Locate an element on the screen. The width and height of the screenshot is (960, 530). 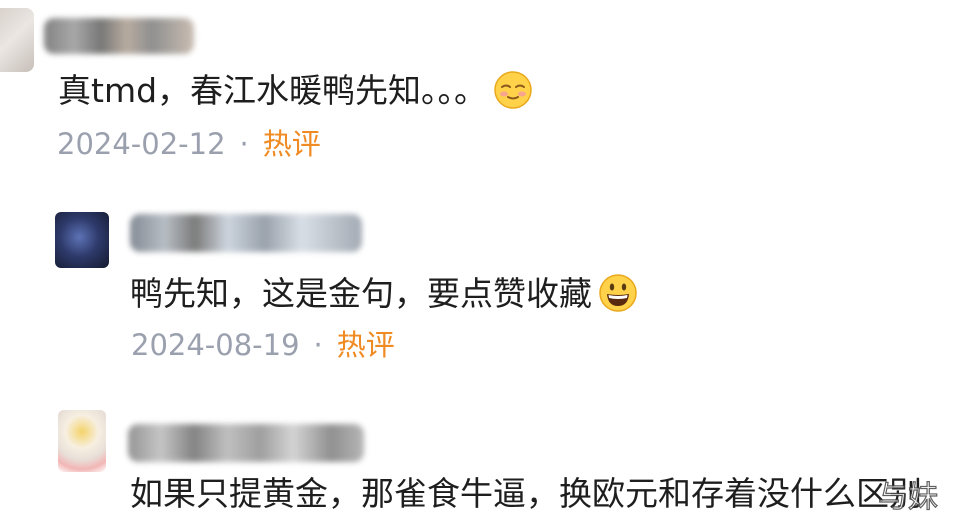
comment-text: 真tmd，春江水暖鸭先知。。。 is located at coordinates (295, 90).